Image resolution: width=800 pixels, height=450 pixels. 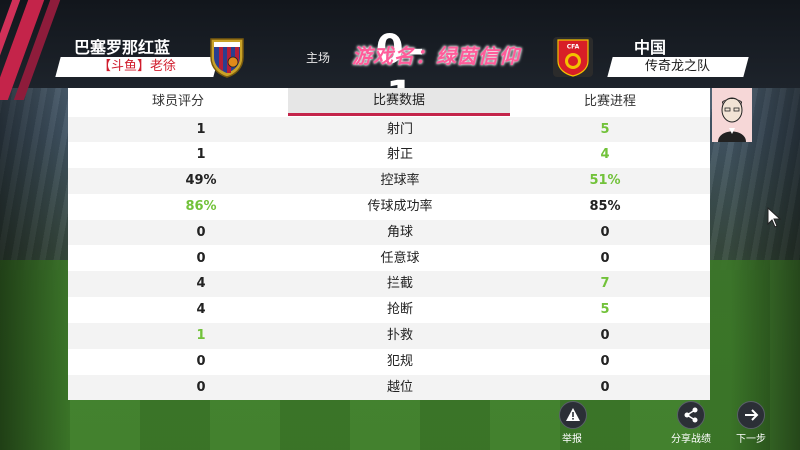 I want to click on stat-row: 1 射门 5, so click(x=389, y=129).